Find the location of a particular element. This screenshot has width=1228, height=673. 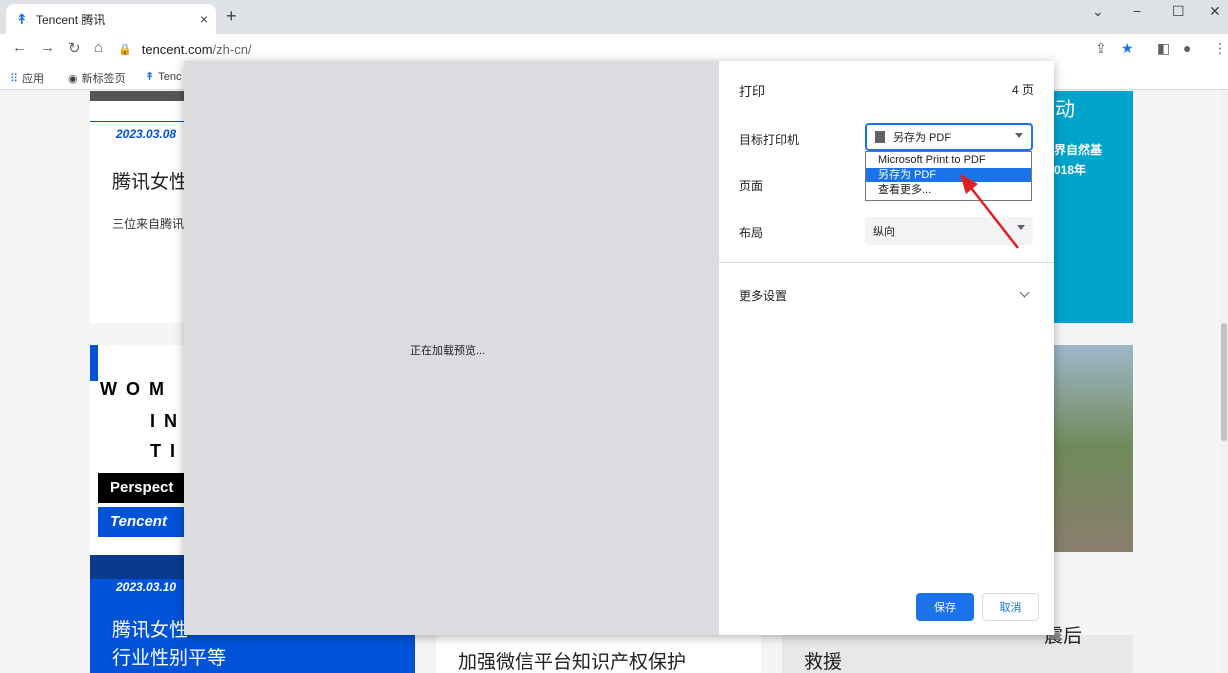

maximize-button: ☐ is located at coordinates (1178, 11).